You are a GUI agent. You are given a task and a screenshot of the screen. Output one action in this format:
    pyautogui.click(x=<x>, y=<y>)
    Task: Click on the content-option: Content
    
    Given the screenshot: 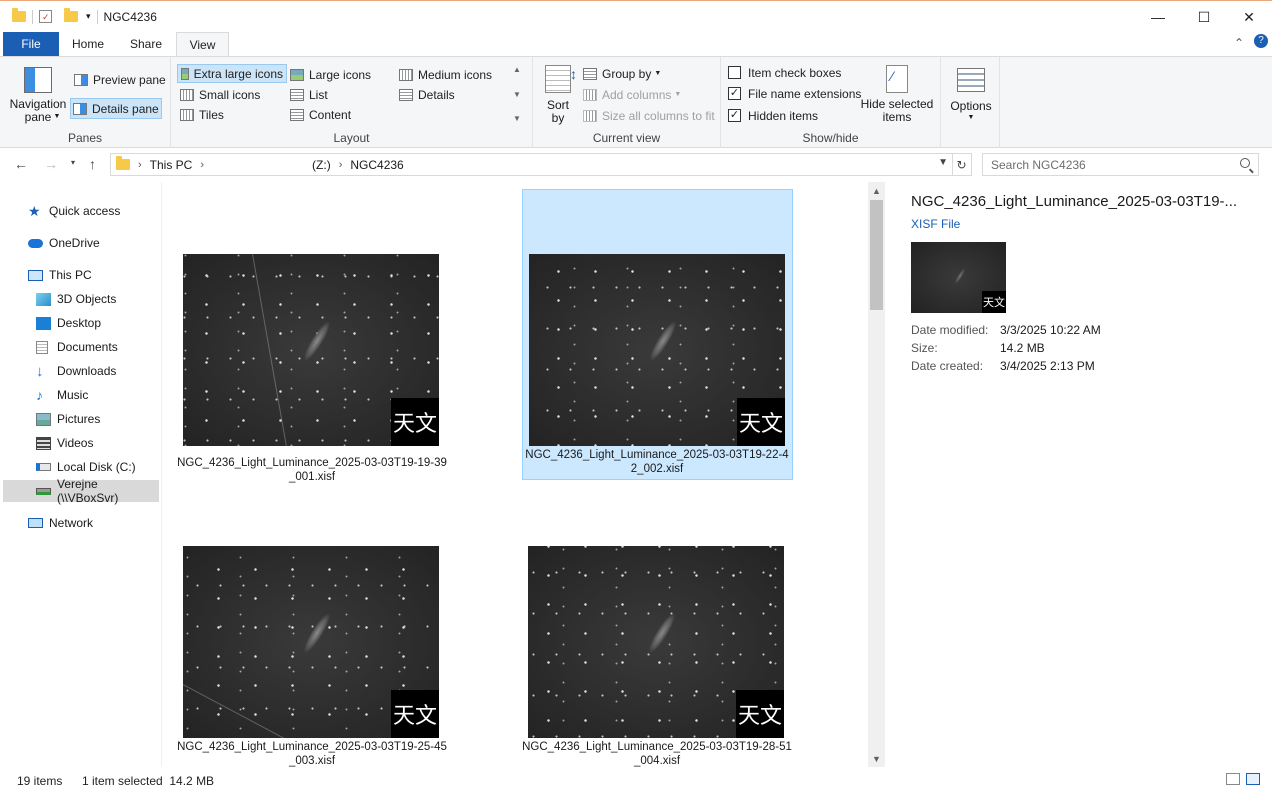 What is the action you would take?
    pyautogui.click(x=320, y=114)
    